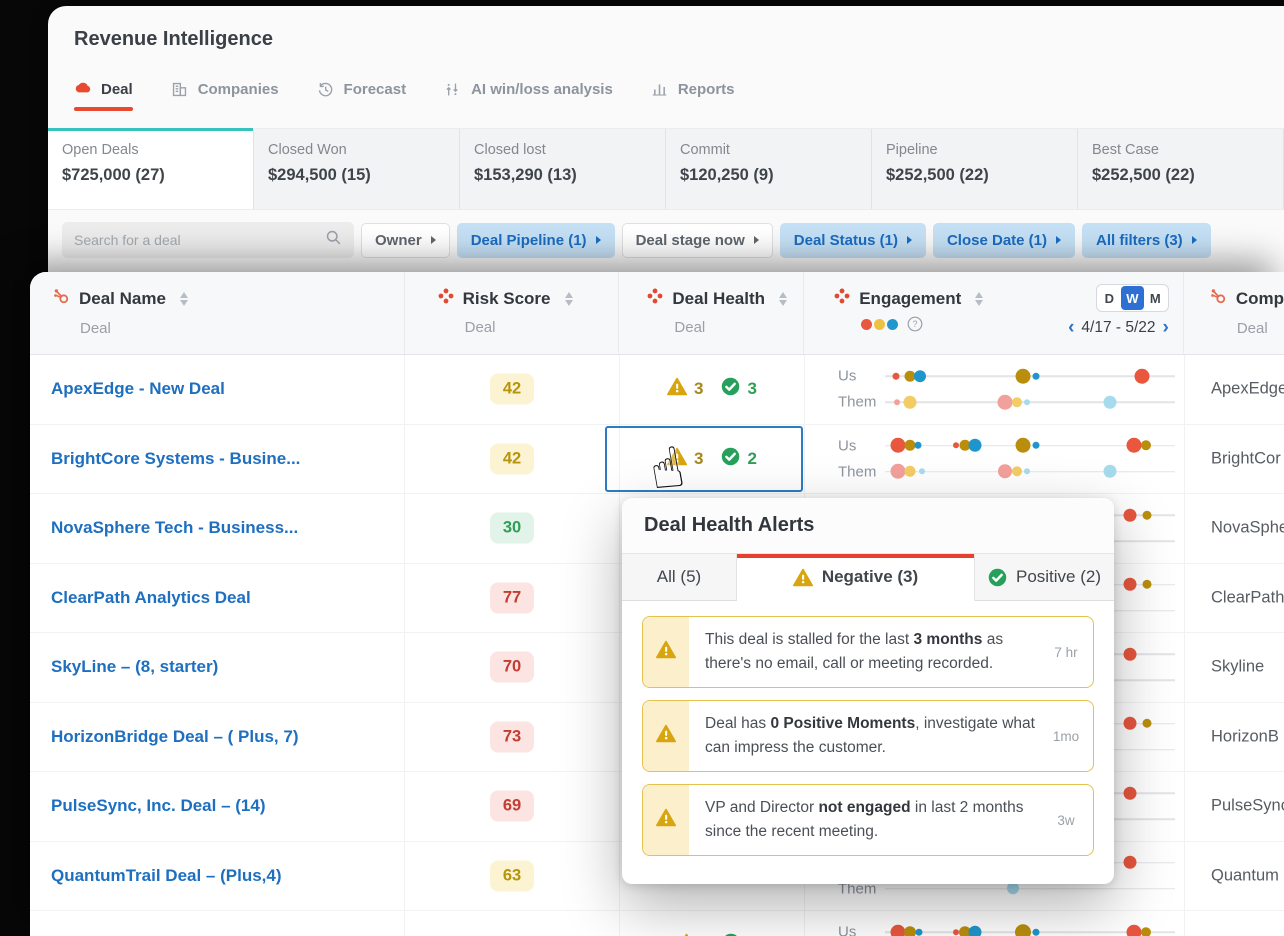 The width and height of the screenshot is (1284, 936). Describe the element at coordinates (856, 577) in the screenshot. I see `popup-tab-negative-3: Negative (3)` at that location.